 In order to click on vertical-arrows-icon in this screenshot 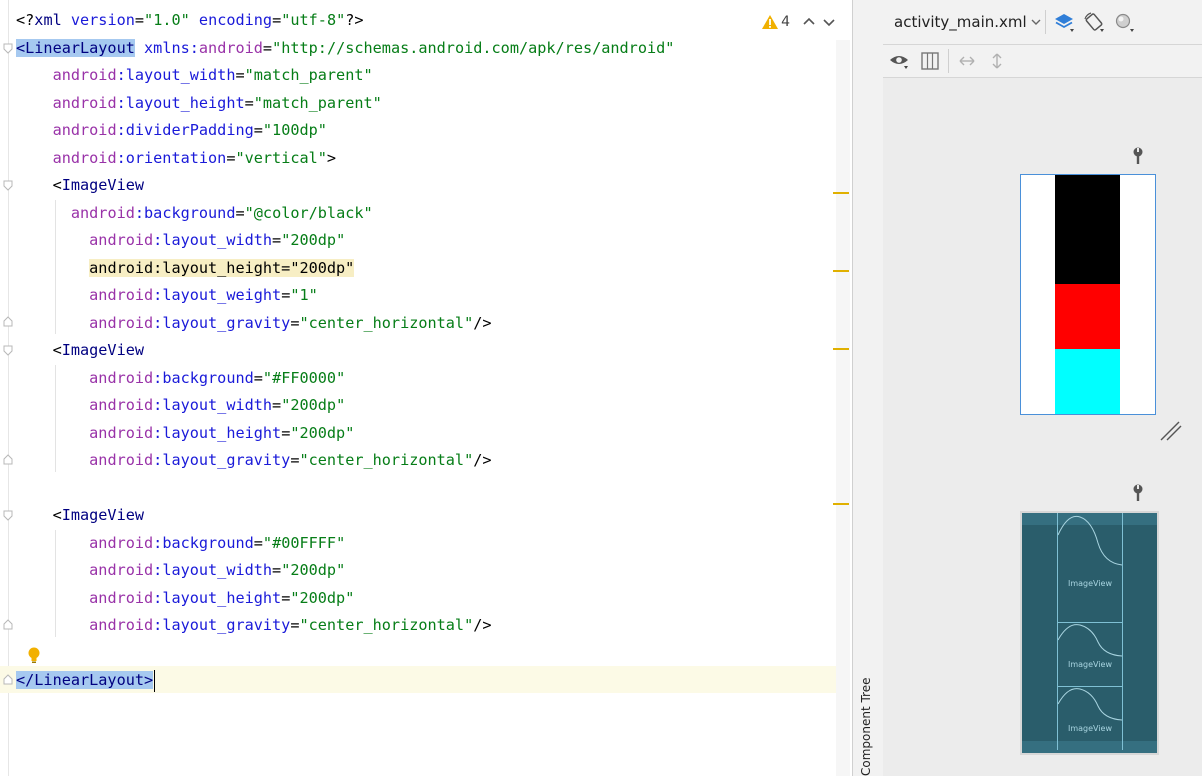, I will do `click(997, 61)`.